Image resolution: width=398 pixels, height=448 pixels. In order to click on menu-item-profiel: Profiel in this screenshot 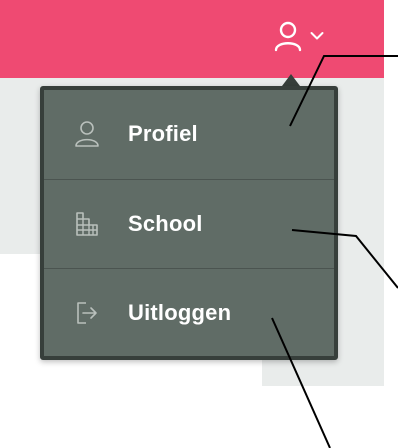, I will do `click(189, 134)`.